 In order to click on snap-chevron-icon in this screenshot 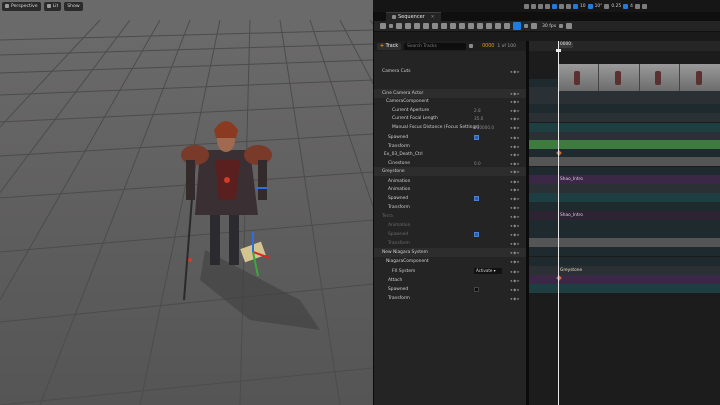, I will do `click(526, 26)`.